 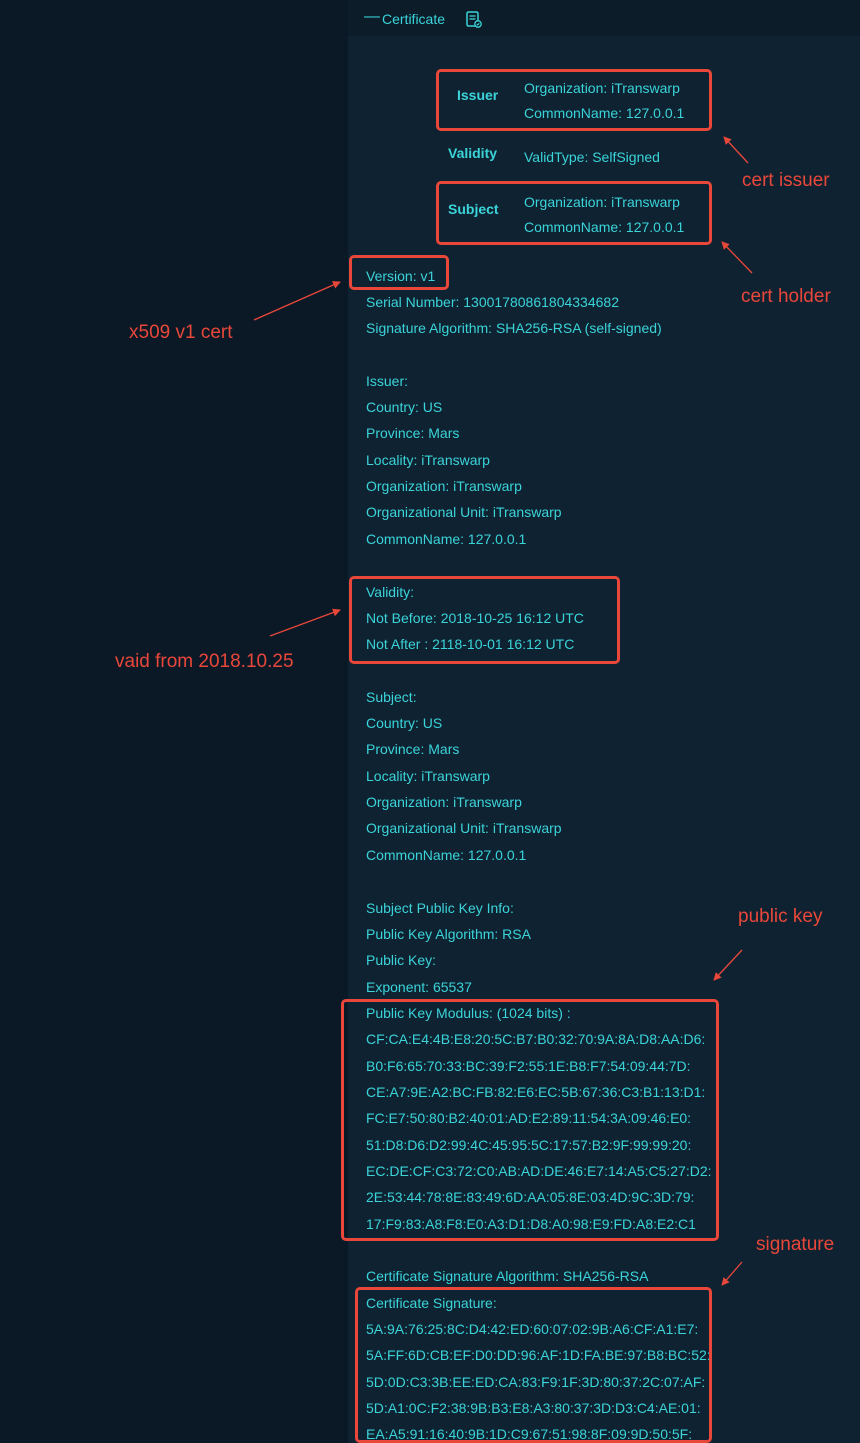 What do you see at coordinates (795, 1244) in the screenshot?
I see `annotation-signature: signature` at bounding box center [795, 1244].